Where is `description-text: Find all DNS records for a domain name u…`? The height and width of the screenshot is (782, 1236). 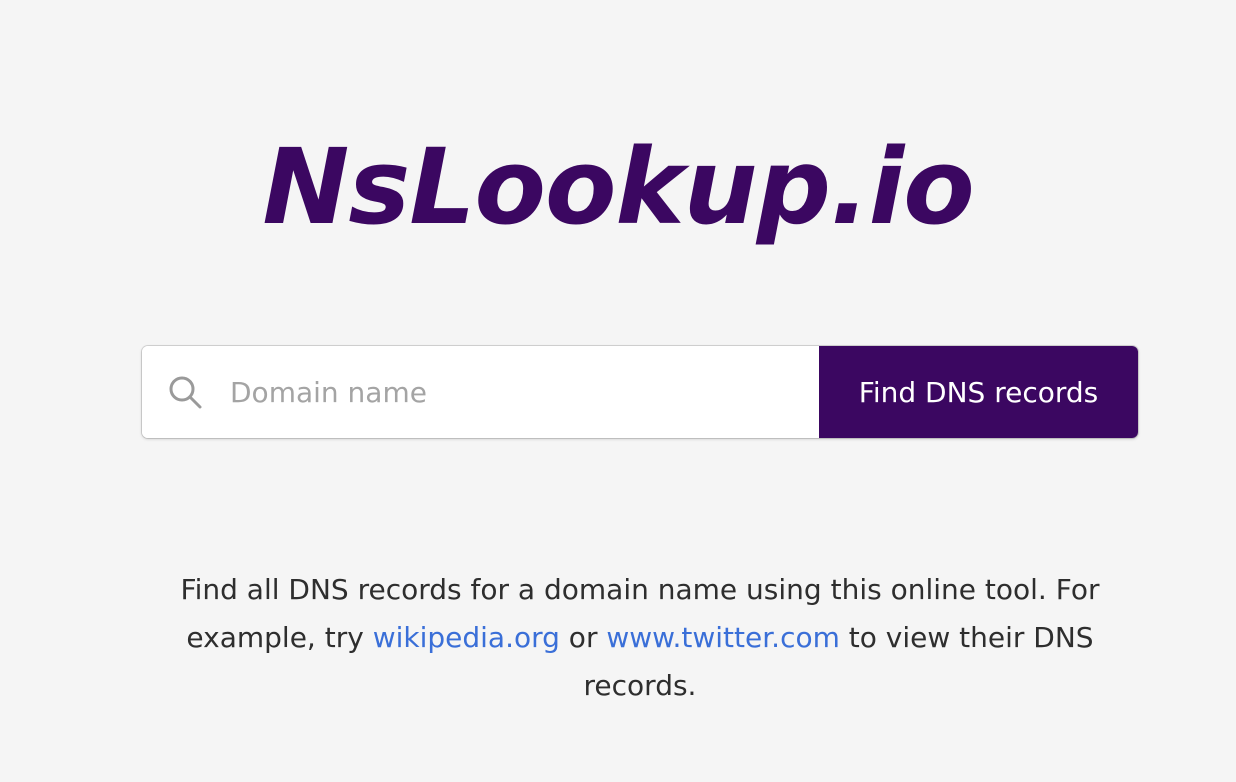
description-text: Find all DNS records for a domain name u… is located at coordinates (640, 638).